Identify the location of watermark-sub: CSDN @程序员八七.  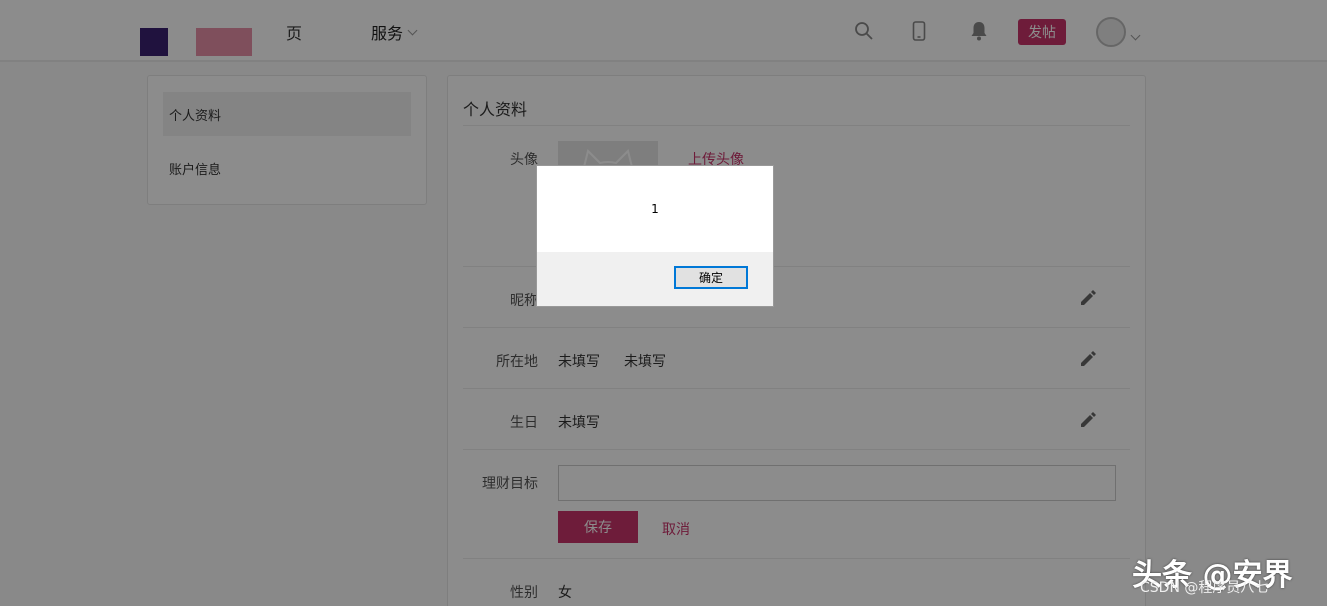
(1204, 588).